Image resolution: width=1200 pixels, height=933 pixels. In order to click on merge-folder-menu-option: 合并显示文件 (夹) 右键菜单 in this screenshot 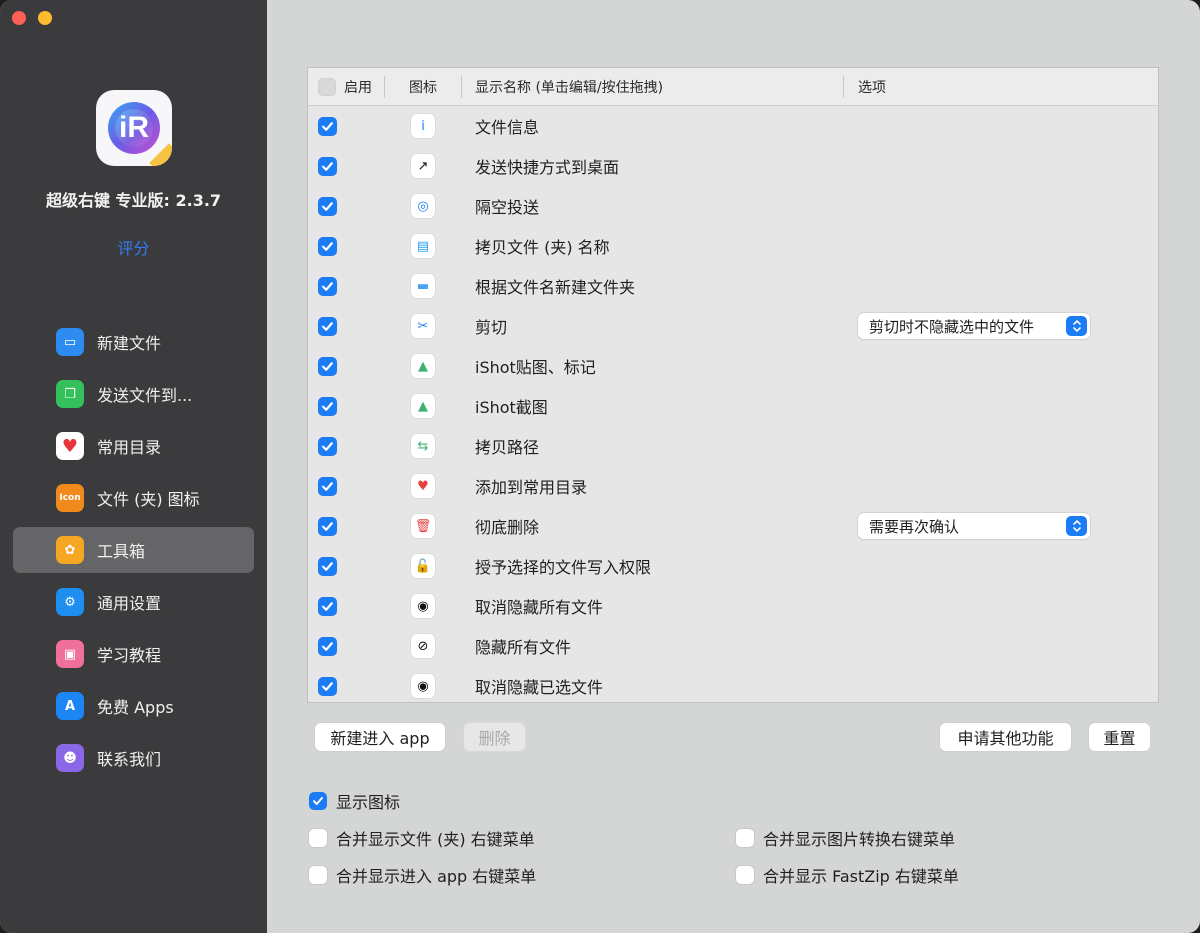, I will do `click(422, 838)`.